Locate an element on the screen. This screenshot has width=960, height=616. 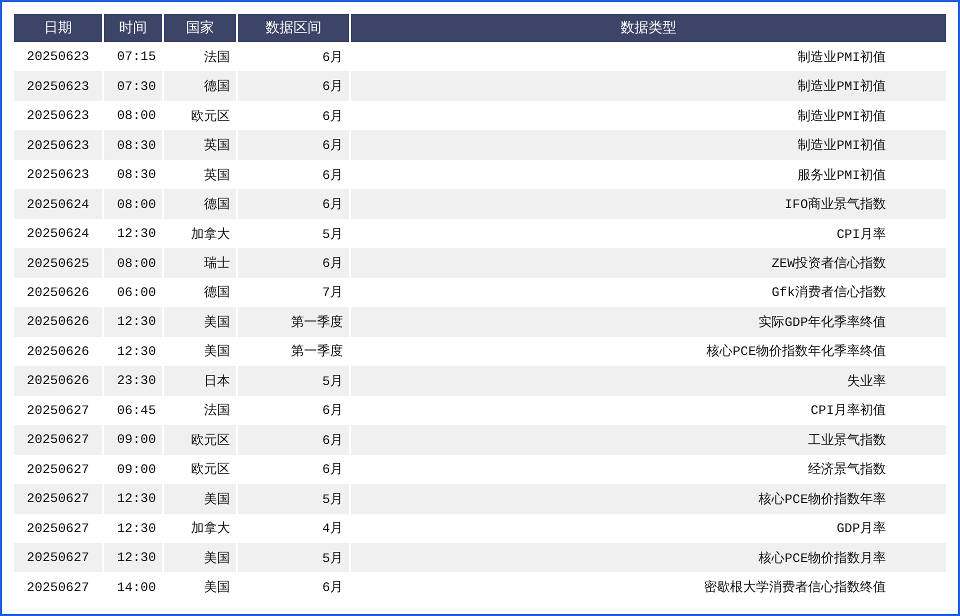
table-cell: 09:00 is located at coordinates (133, 440).